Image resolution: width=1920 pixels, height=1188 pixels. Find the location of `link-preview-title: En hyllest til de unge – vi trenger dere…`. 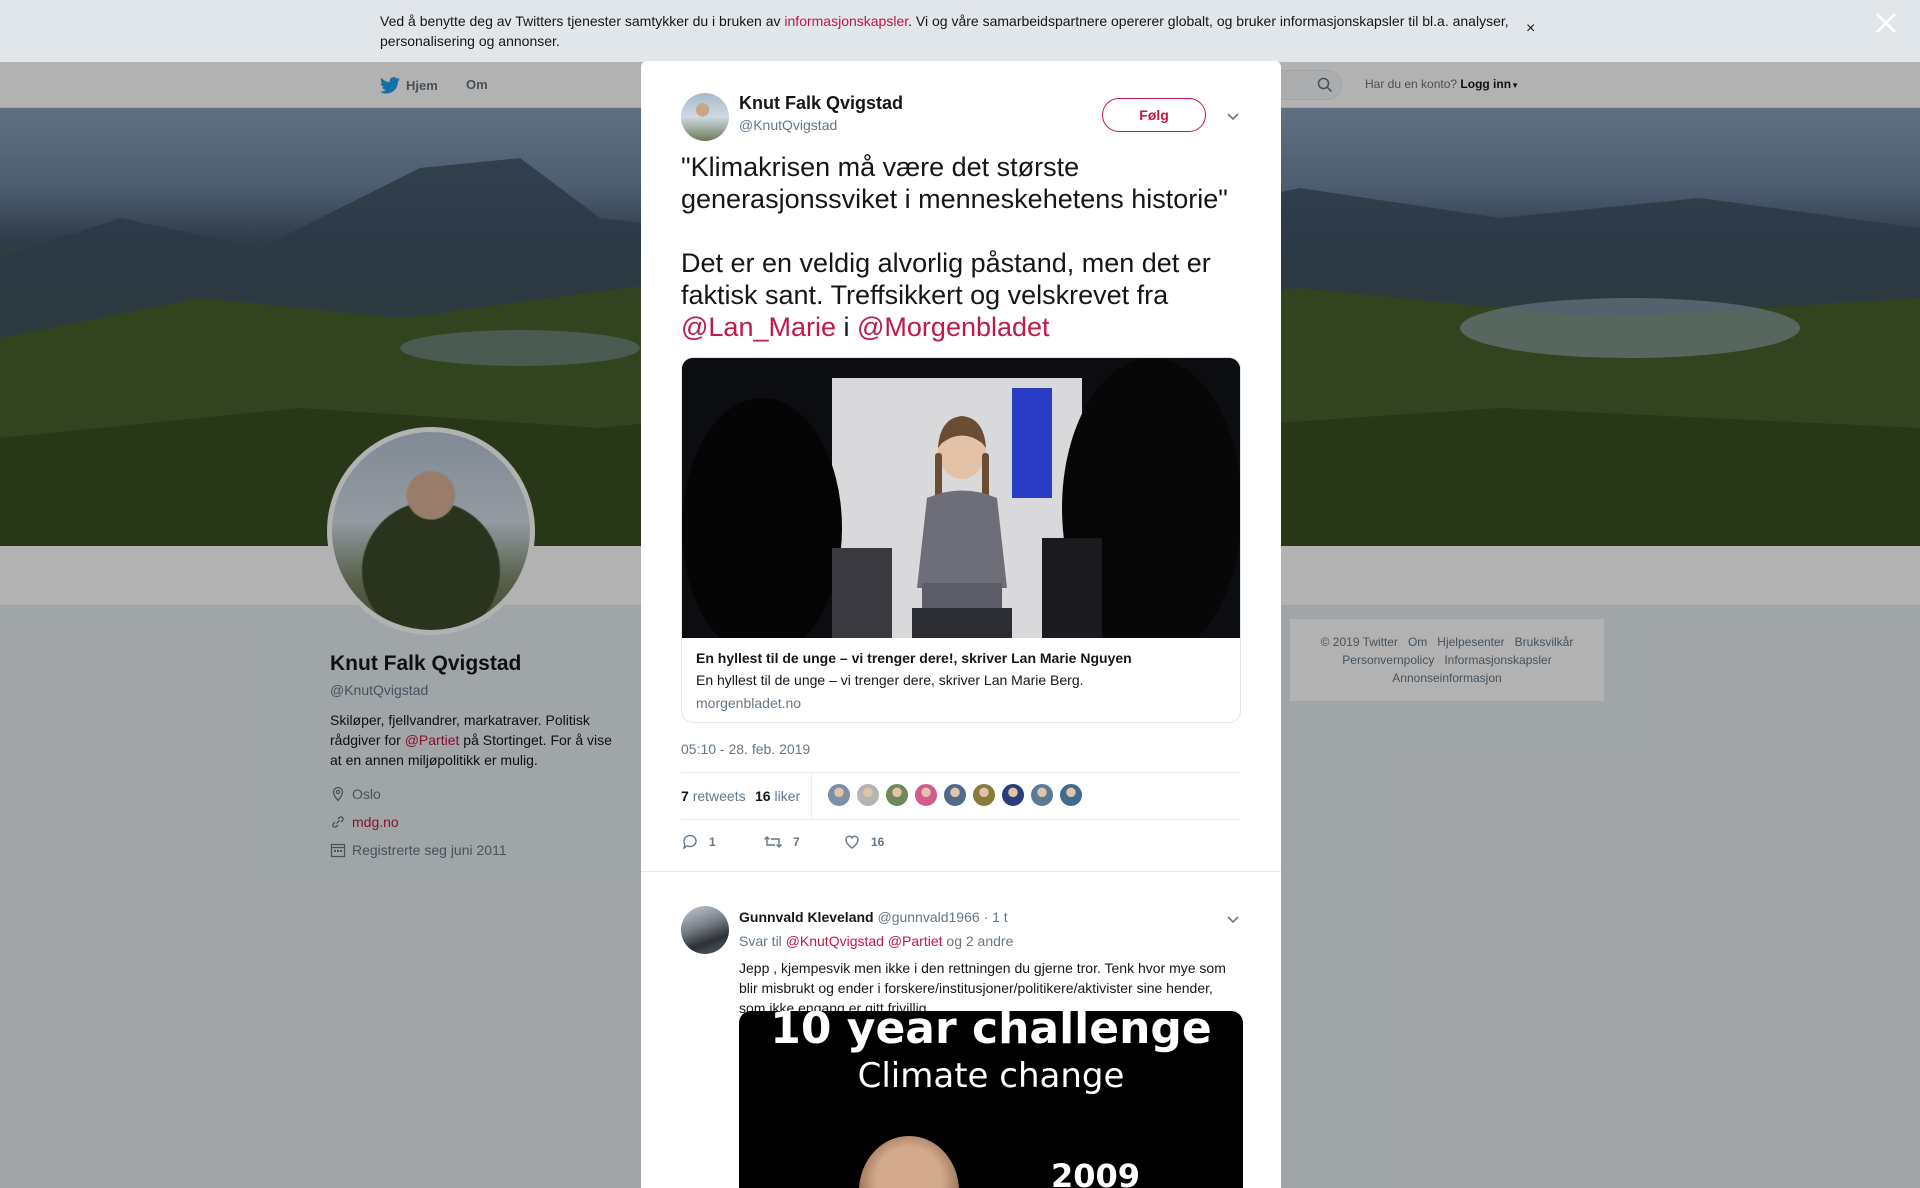

link-preview-title: En hyllest til de unge – vi trenger dere… is located at coordinates (914, 658).